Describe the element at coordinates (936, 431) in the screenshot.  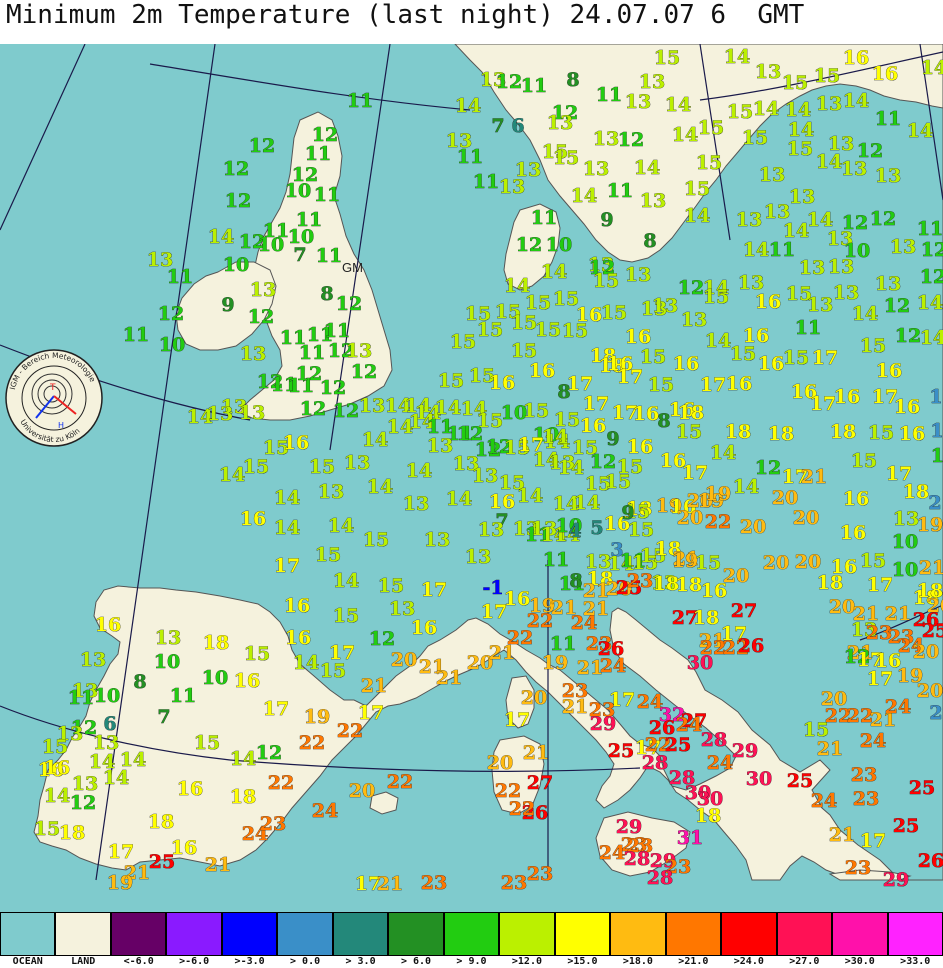
I see `station-temperature-value: 1` at that location.